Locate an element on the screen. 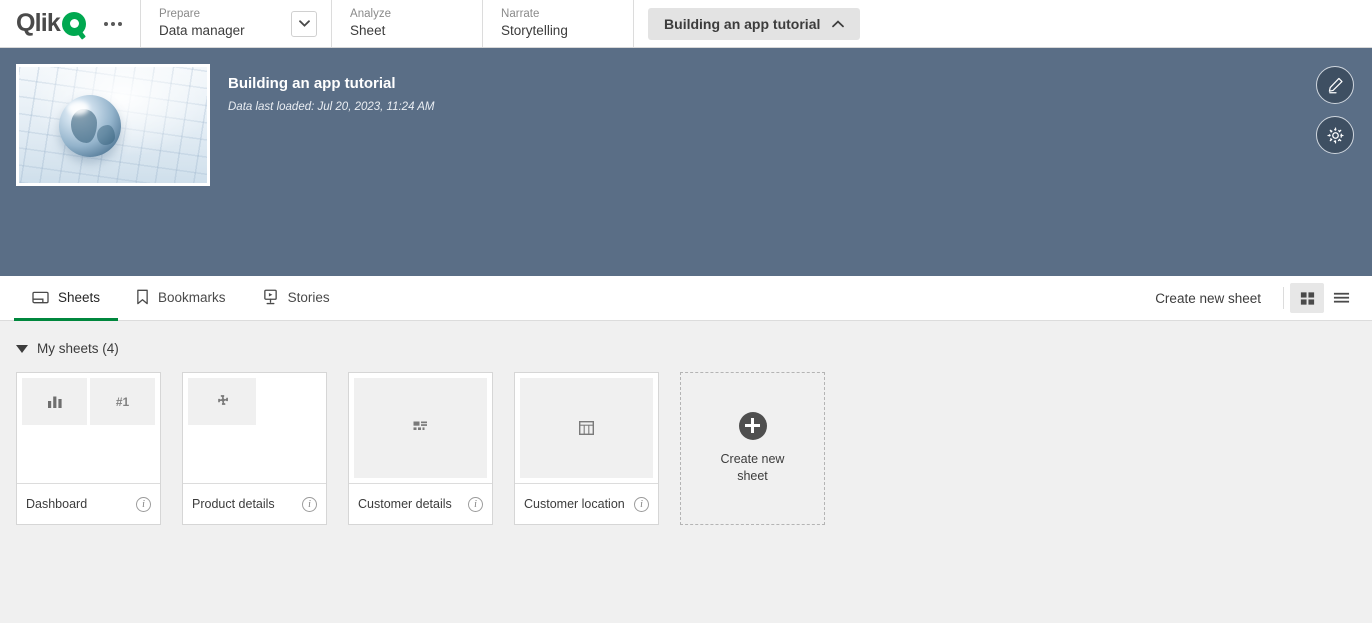 The width and height of the screenshot is (1372, 623). grid-view-button is located at coordinates (1307, 298).